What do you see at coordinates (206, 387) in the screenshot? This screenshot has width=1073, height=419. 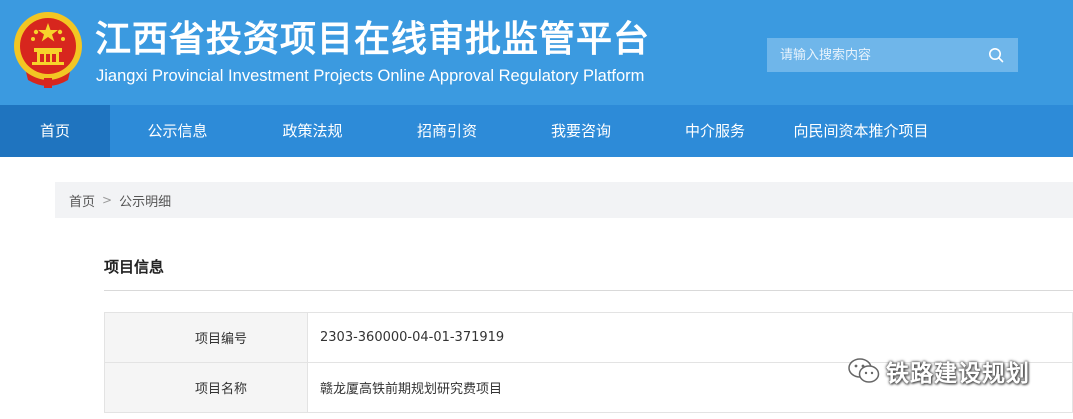 I see `project-name-label: 项目名称` at bounding box center [206, 387].